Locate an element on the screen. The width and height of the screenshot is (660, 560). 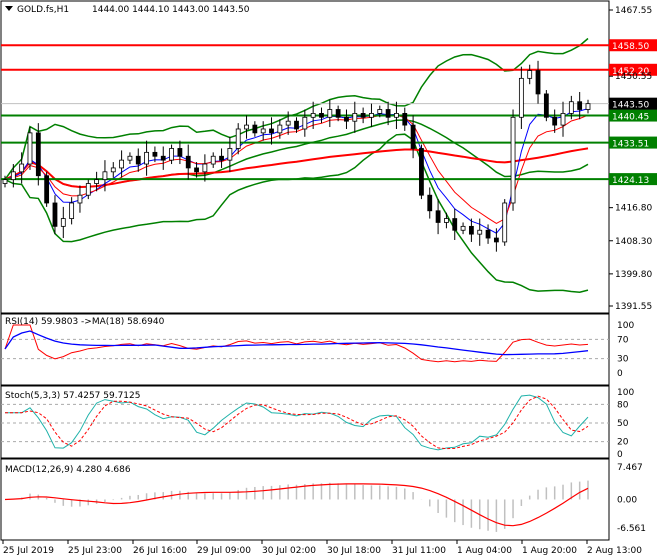
rsi-tick-label: 70 is located at coordinates (623, 340).